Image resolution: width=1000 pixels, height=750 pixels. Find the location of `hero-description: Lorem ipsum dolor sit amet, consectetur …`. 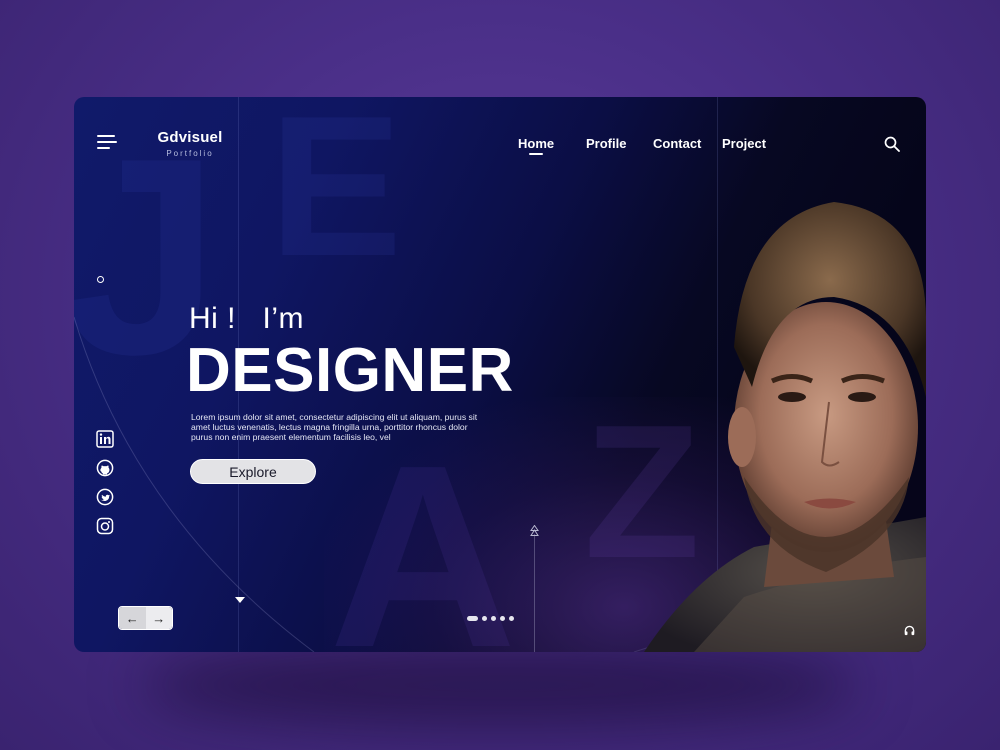

hero-description: Lorem ipsum dolor sit amet, consectetur … is located at coordinates (334, 427).